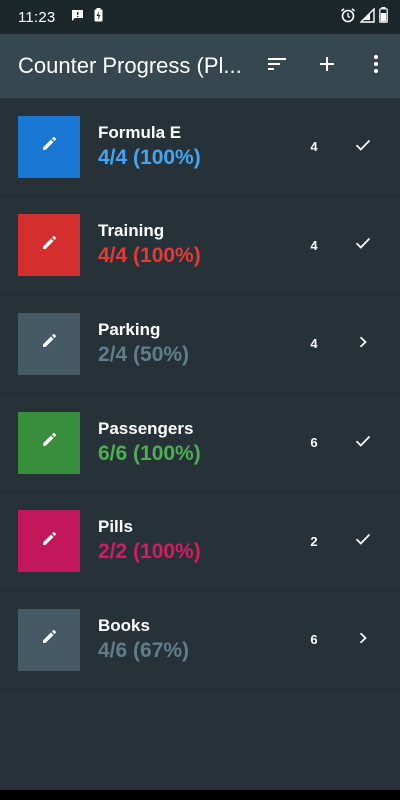  What do you see at coordinates (149, 552) in the screenshot?
I see `counter-progress: 2/2 (100%)` at bounding box center [149, 552].